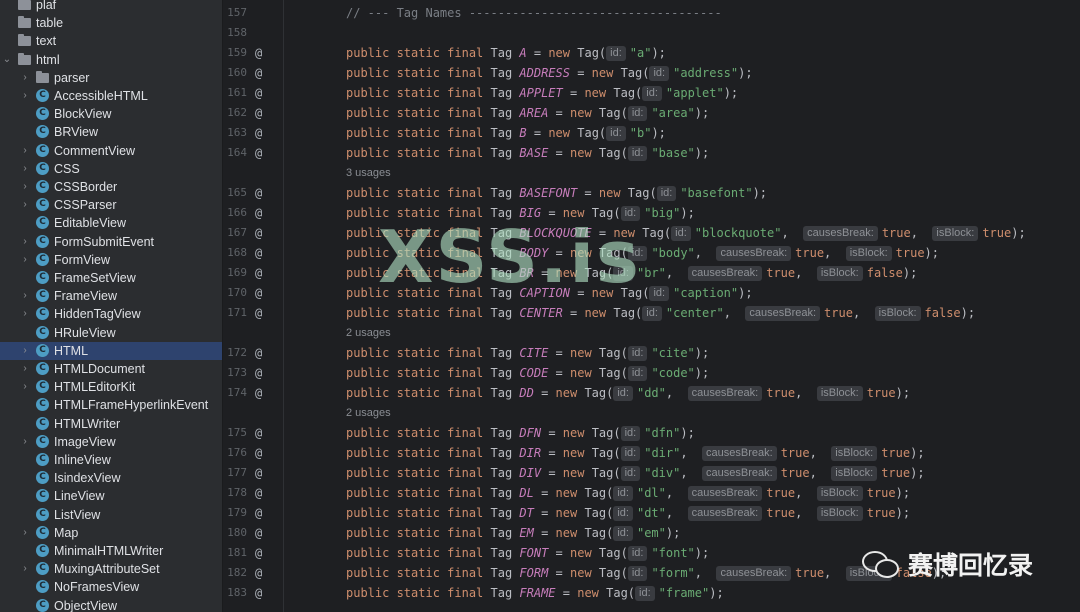  I want to click on tag-id-string: "applet", so click(694, 93).